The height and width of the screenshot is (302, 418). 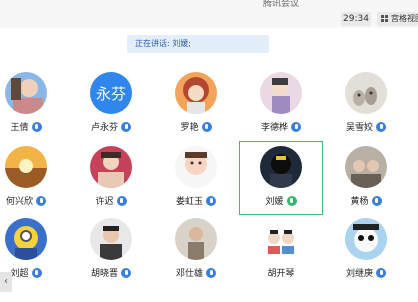 I want to click on participant-tile: 黄杨, so click(x=366, y=183).